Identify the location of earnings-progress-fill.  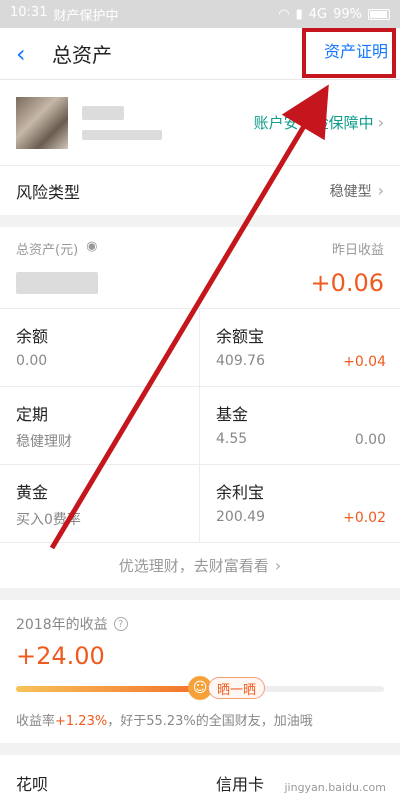
(108, 689).